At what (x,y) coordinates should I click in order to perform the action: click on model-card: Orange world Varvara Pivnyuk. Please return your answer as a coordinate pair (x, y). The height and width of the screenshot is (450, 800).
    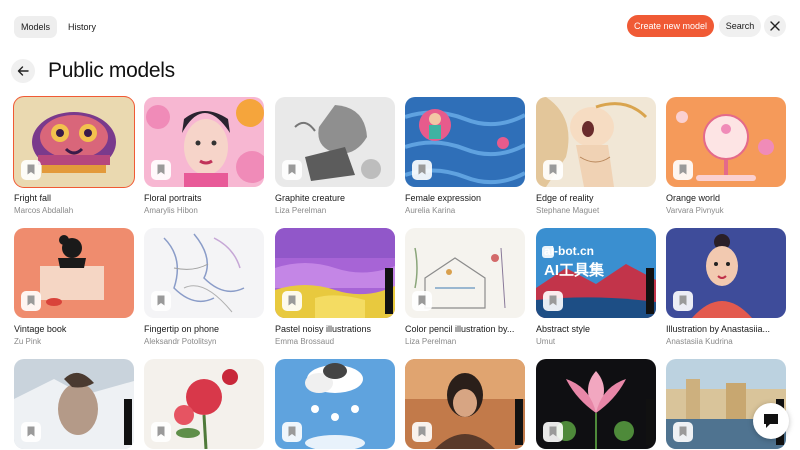
    Looking at the image, I should click on (726, 156).